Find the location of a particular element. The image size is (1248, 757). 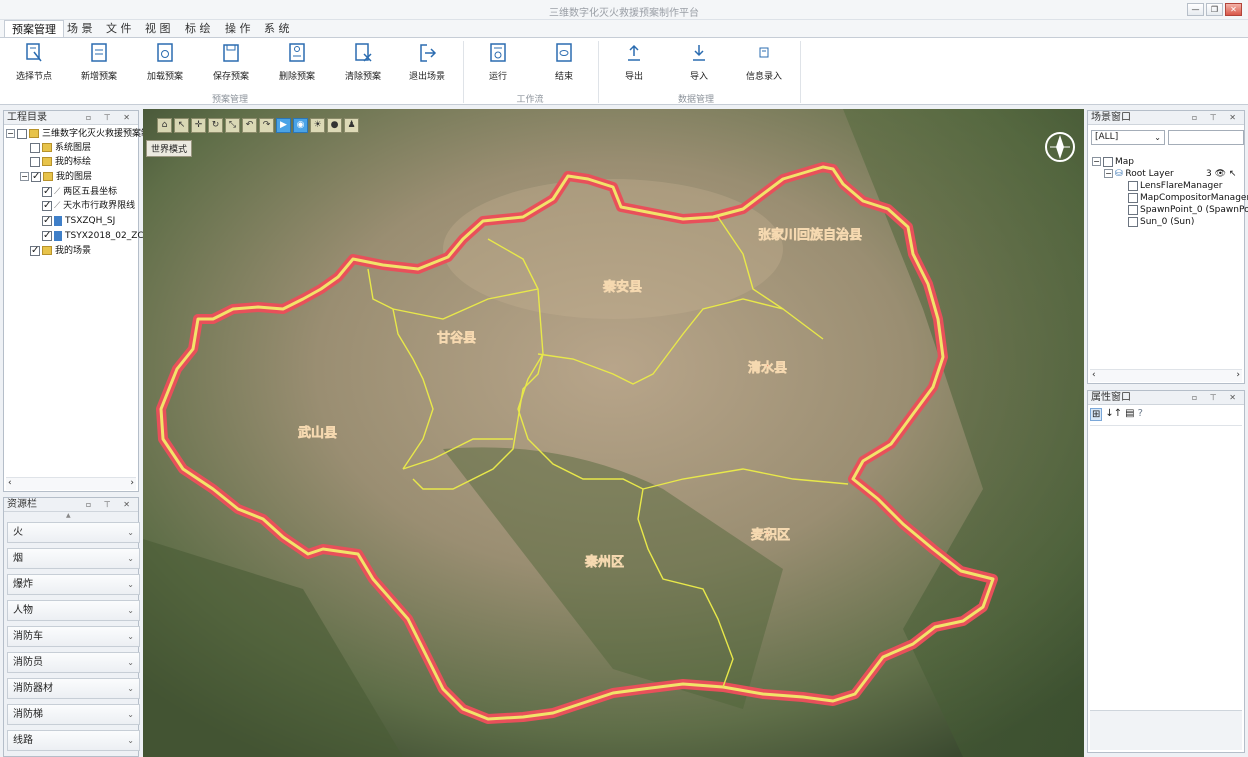

tree-item-system-layers: 系统图层 is located at coordinates (60, 148).